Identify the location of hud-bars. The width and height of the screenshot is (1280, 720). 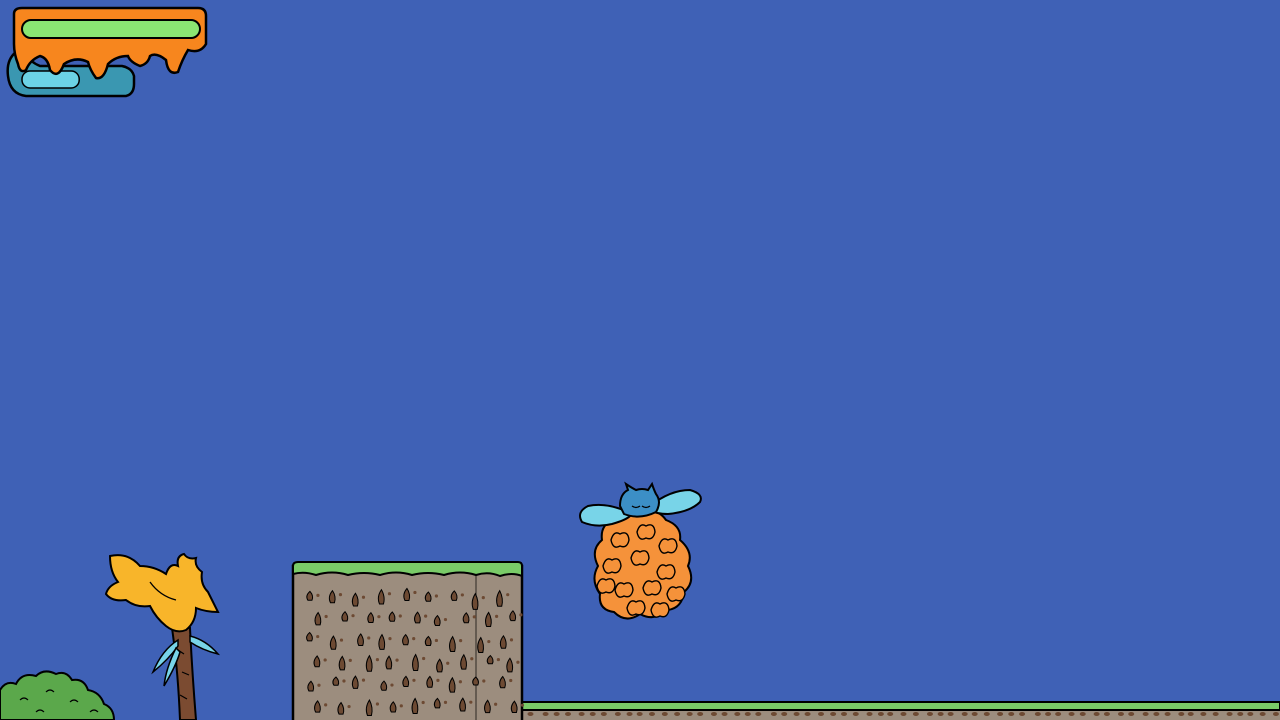
(107, 52).